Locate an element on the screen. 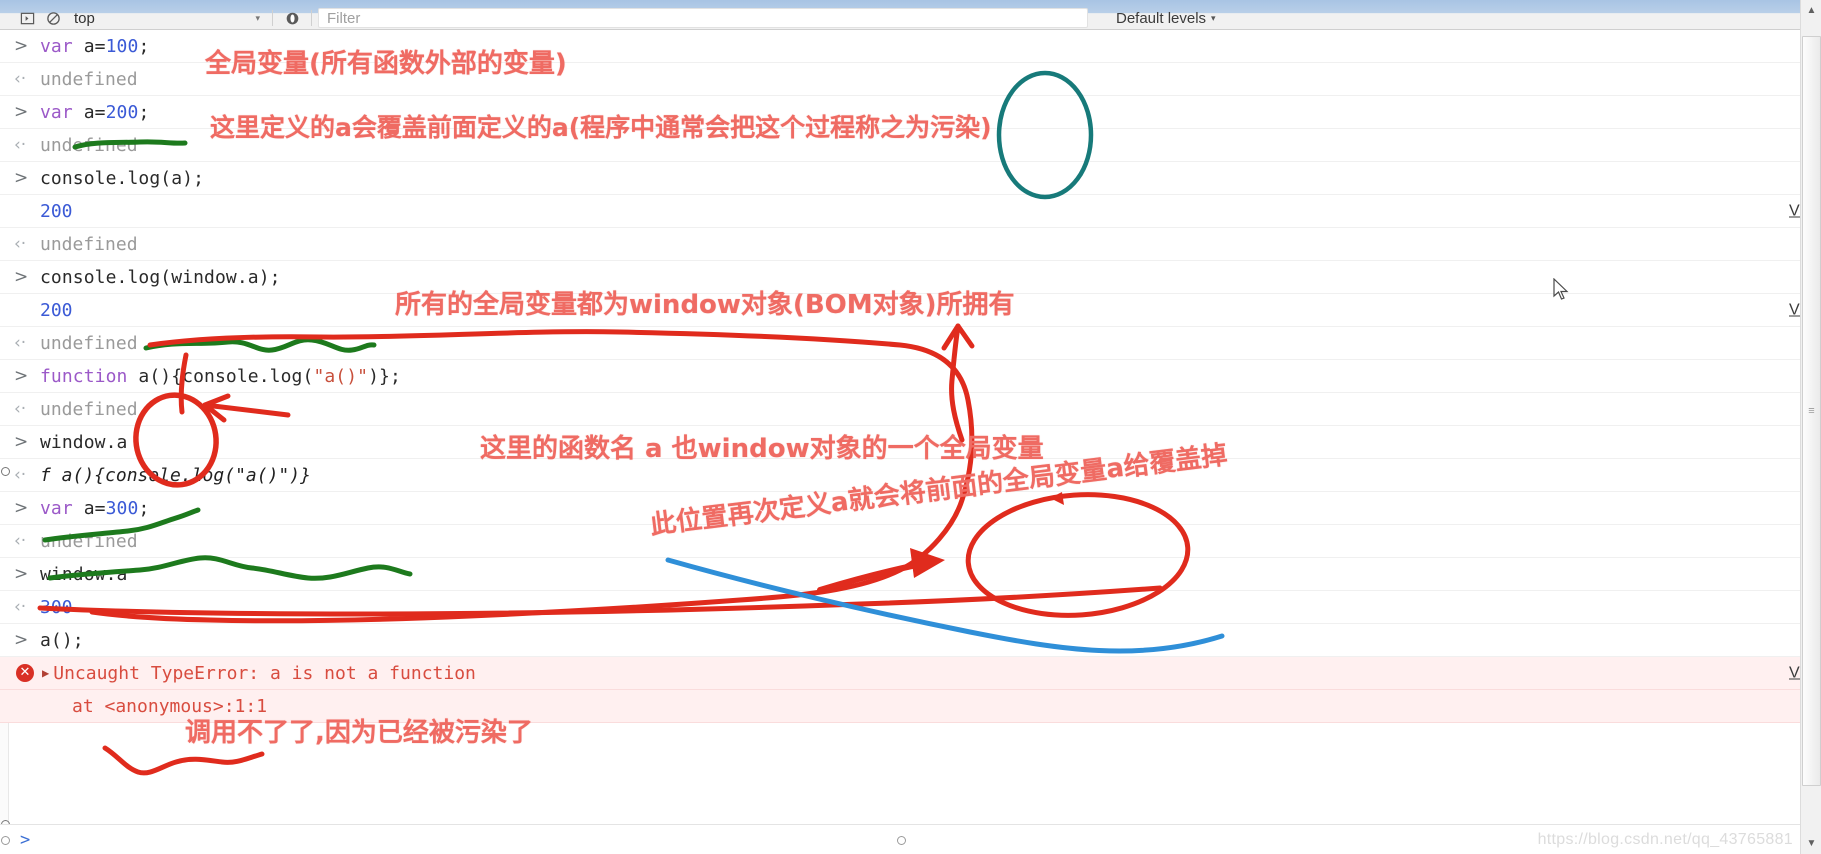 The image size is (1821, 854). expand-triangle-icon: ▶ is located at coordinates (45, 673).